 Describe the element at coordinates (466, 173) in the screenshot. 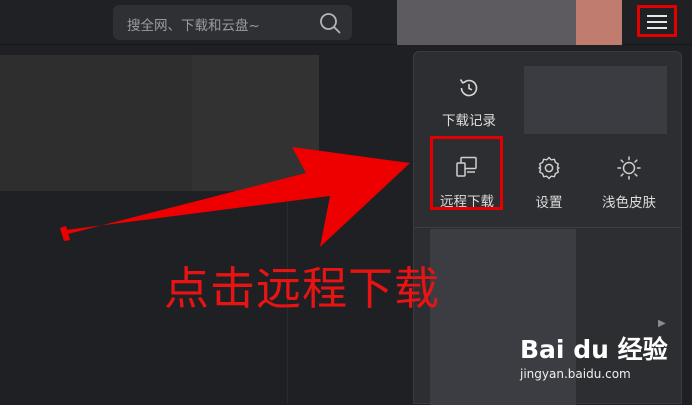

I see `highlight-box` at that location.